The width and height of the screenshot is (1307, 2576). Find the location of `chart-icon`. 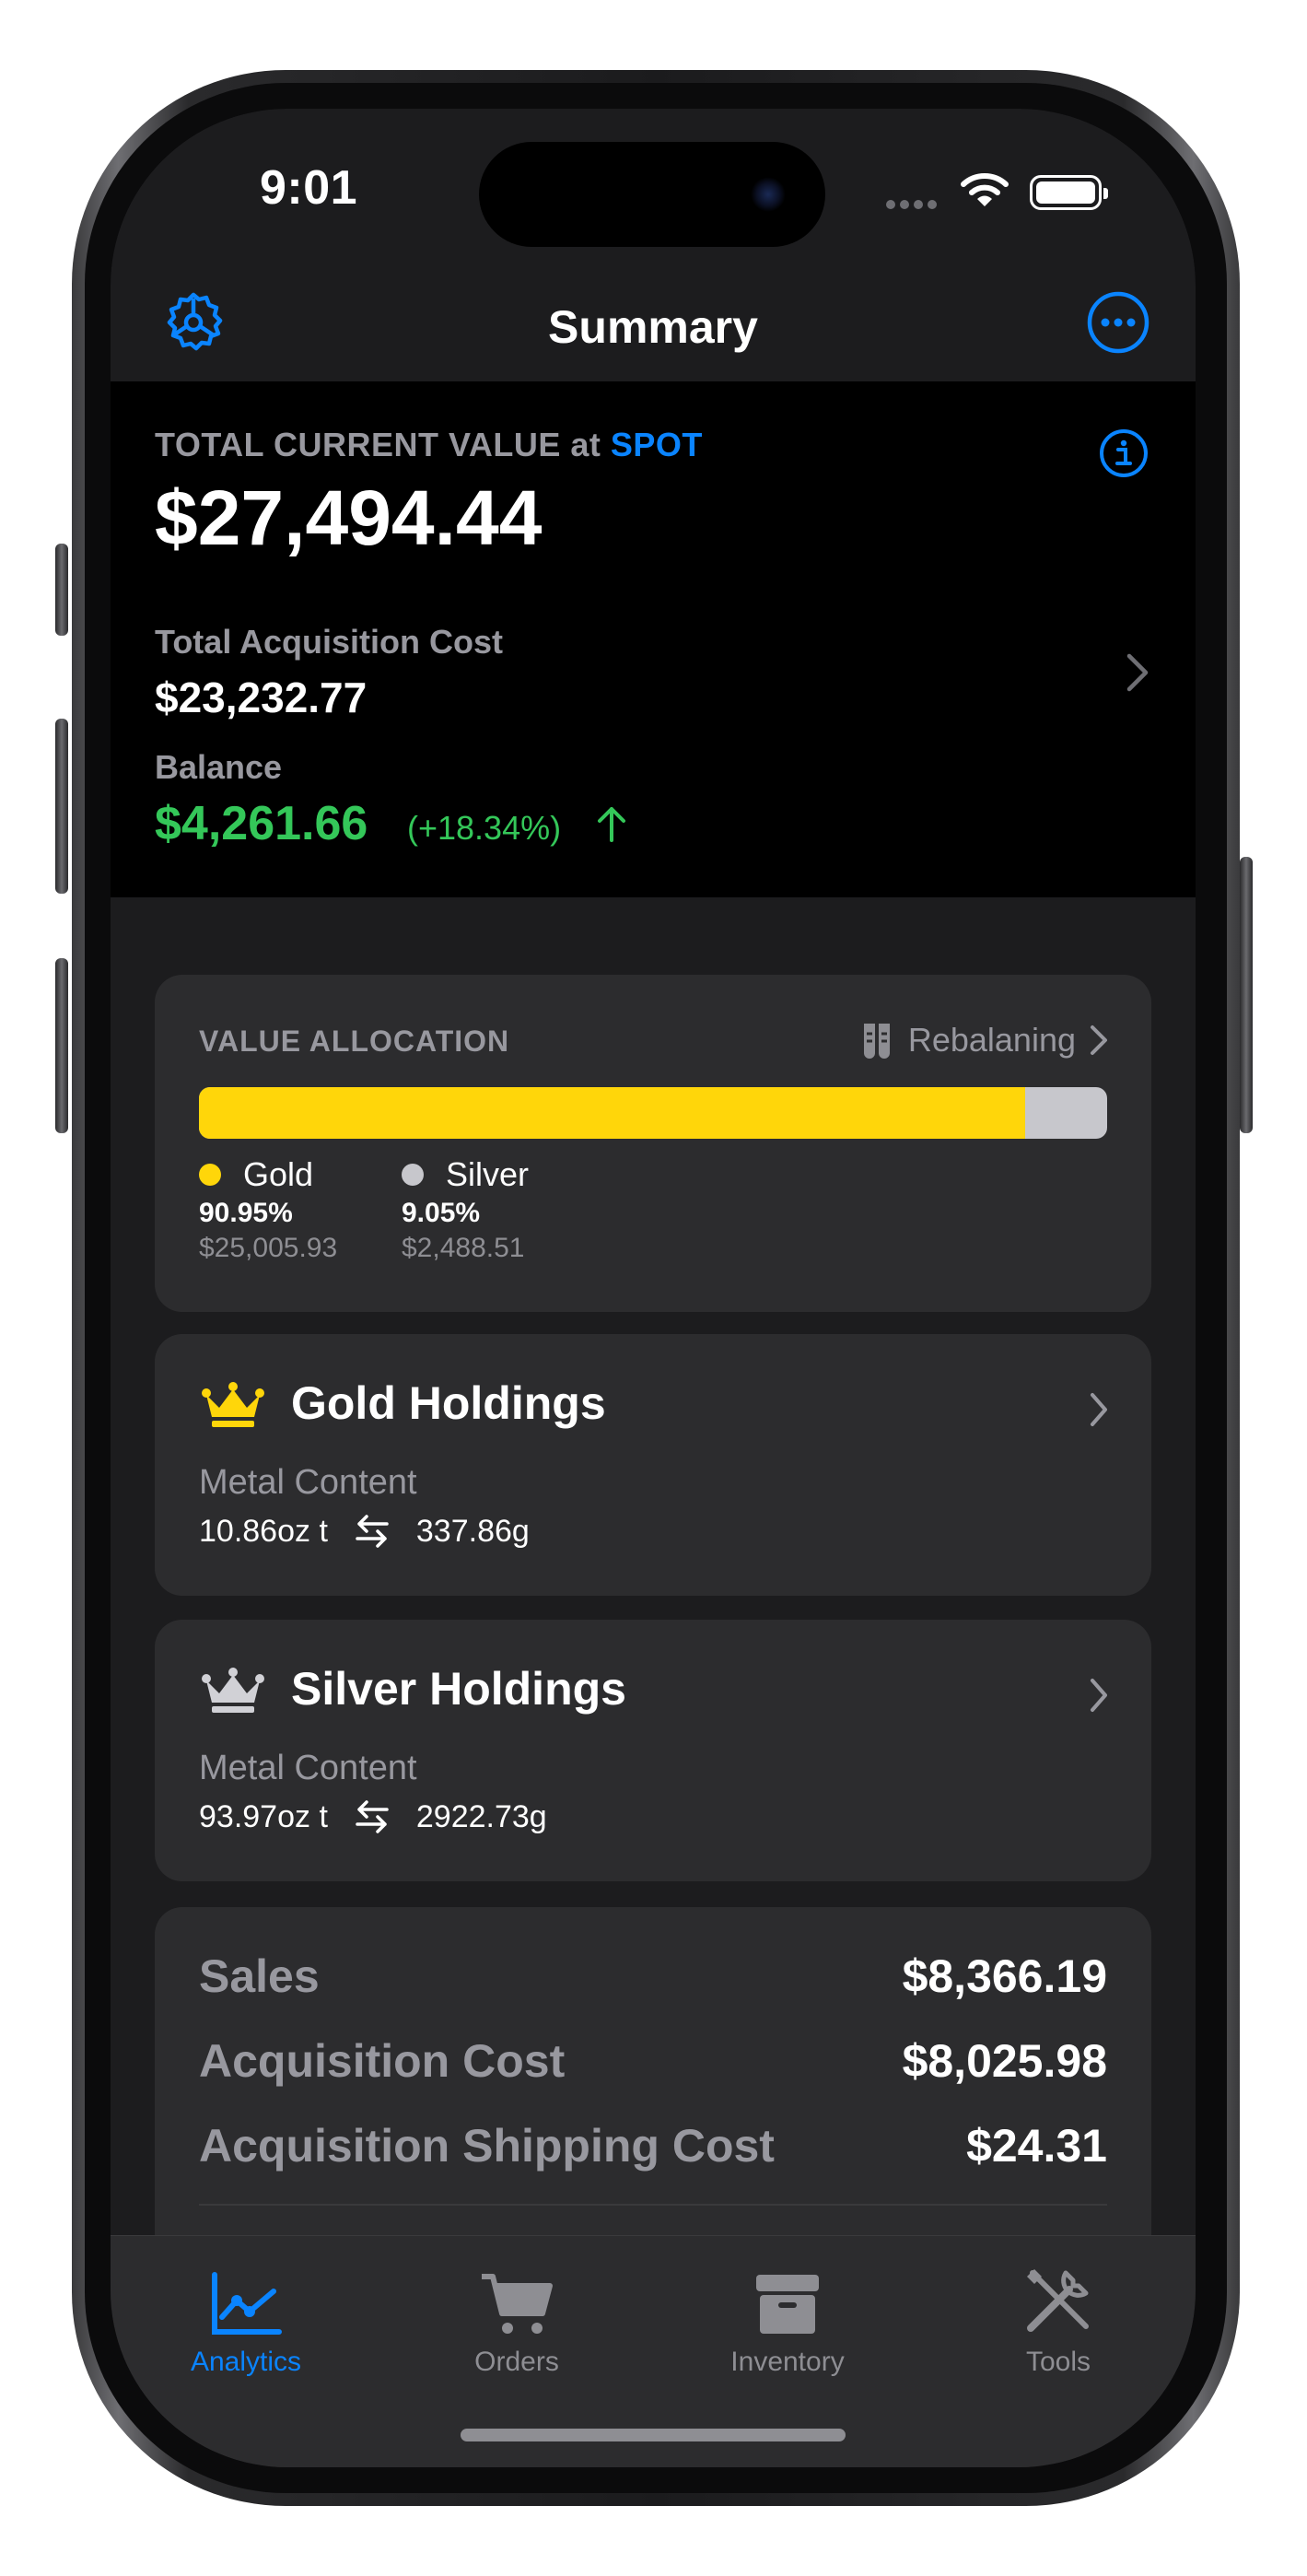

chart-icon is located at coordinates (247, 2303).